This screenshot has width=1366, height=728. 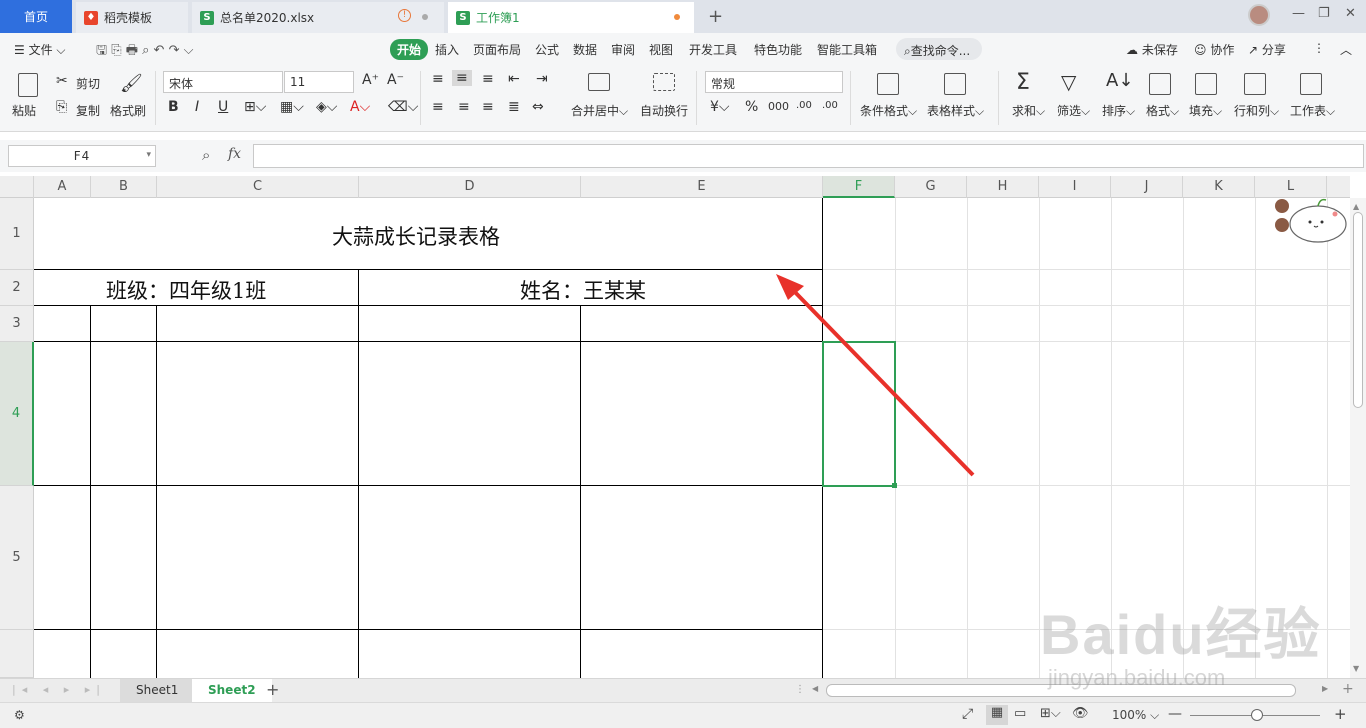 I want to click on bold-icon: B, so click(x=173, y=107).